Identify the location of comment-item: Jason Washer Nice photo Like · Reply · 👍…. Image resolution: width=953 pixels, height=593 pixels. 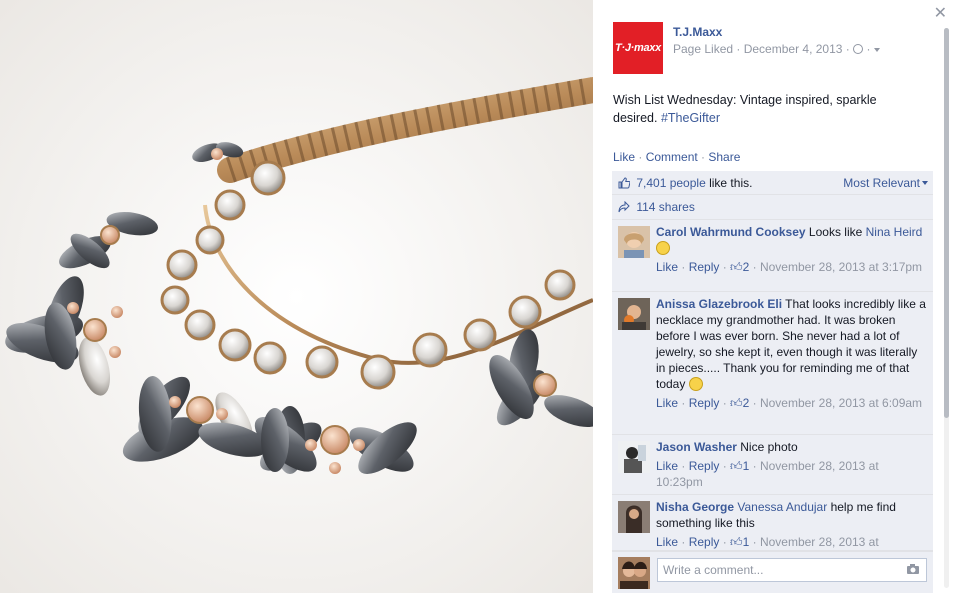
(772, 465).